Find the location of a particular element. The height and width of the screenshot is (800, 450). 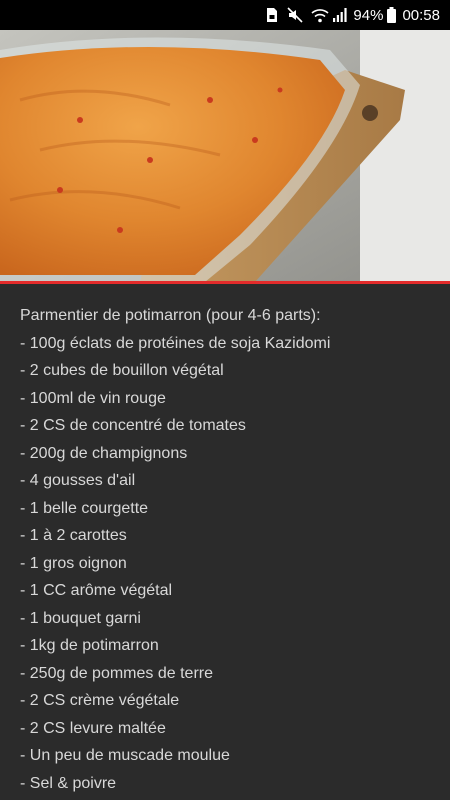

ingredient-line: - 1 bouquet garni is located at coordinates (80, 618).